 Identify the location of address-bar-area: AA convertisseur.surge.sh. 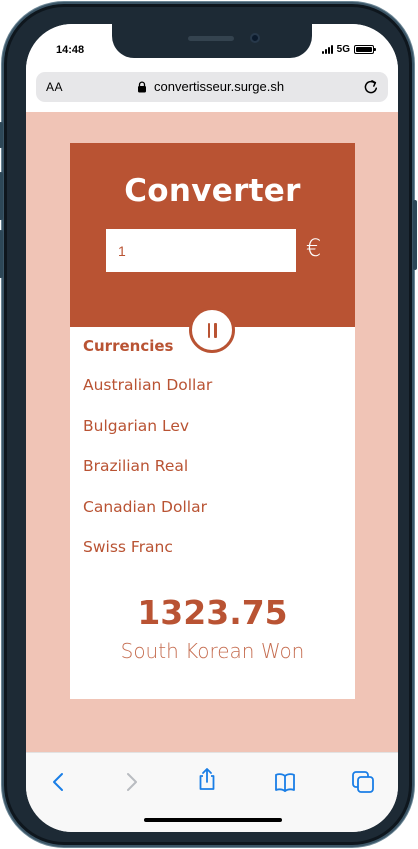
(212, 92).